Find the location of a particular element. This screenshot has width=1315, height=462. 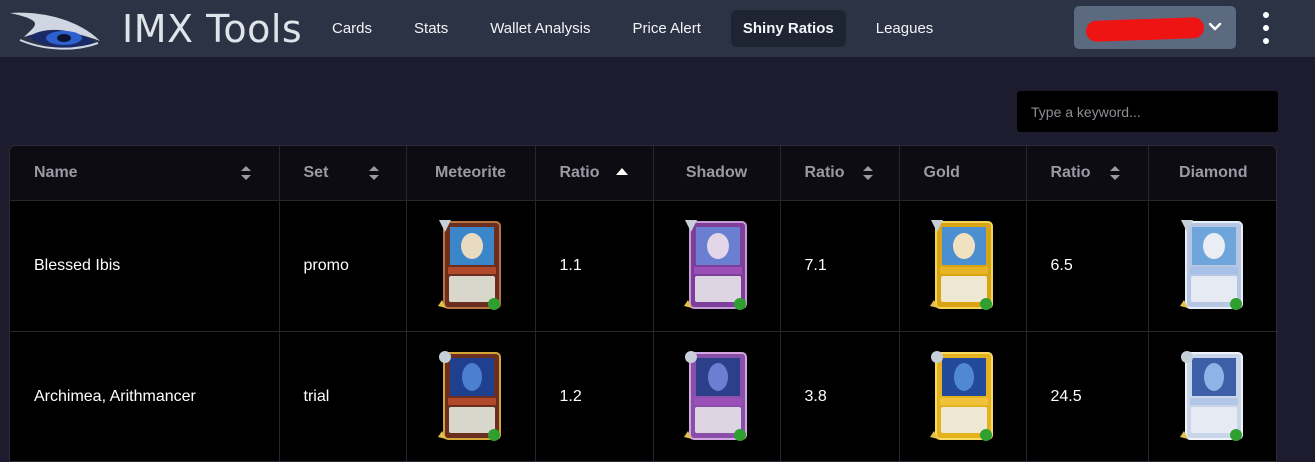

column-header-set: Set is located at coordinates (343, 173).